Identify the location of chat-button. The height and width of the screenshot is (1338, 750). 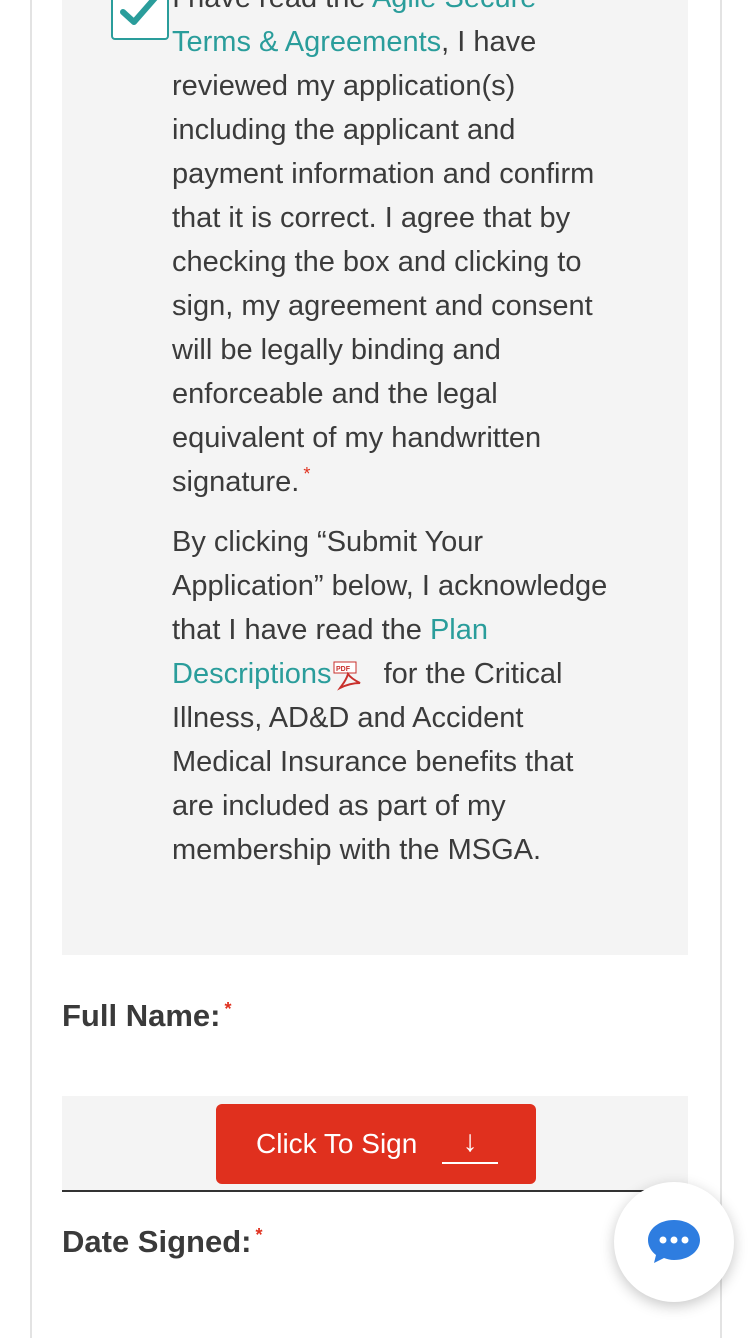
(674, 1242).